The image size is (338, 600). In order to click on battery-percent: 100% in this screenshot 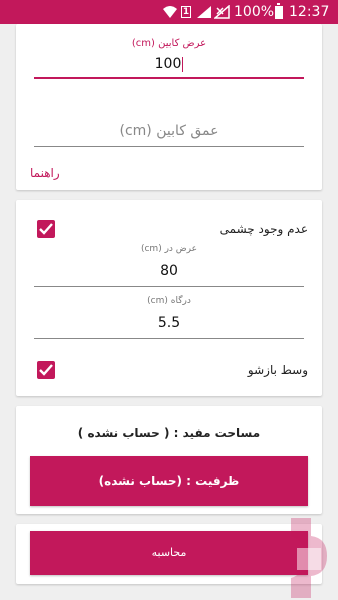, I will do `click(254, 12)`.